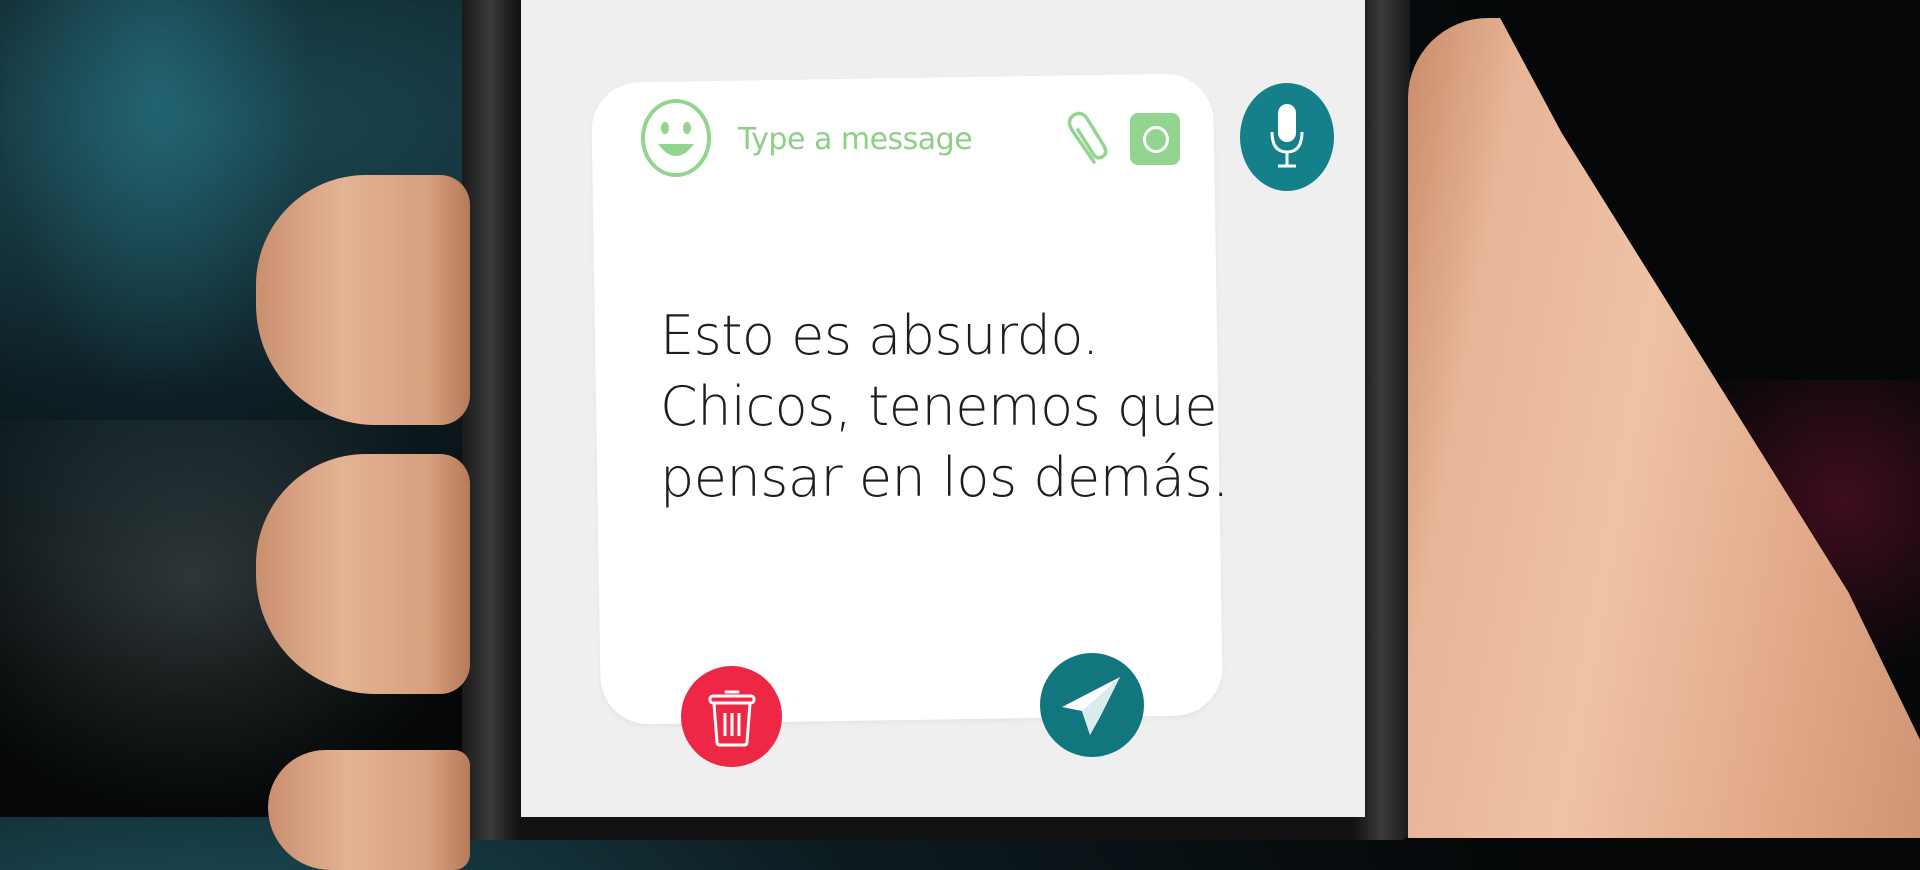 This screenshot has height=870, width=1920. What do you see at coordinates (944, 477) in the screenshot?
I see `message-line: pensar en los demás.` at bounding box center [944, 477].